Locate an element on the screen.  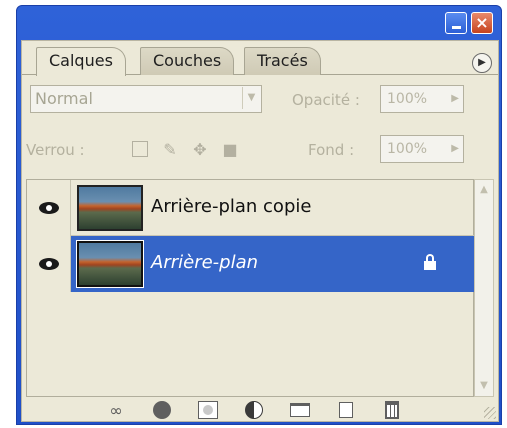
trash-icon is located at coordinates (392, 410).